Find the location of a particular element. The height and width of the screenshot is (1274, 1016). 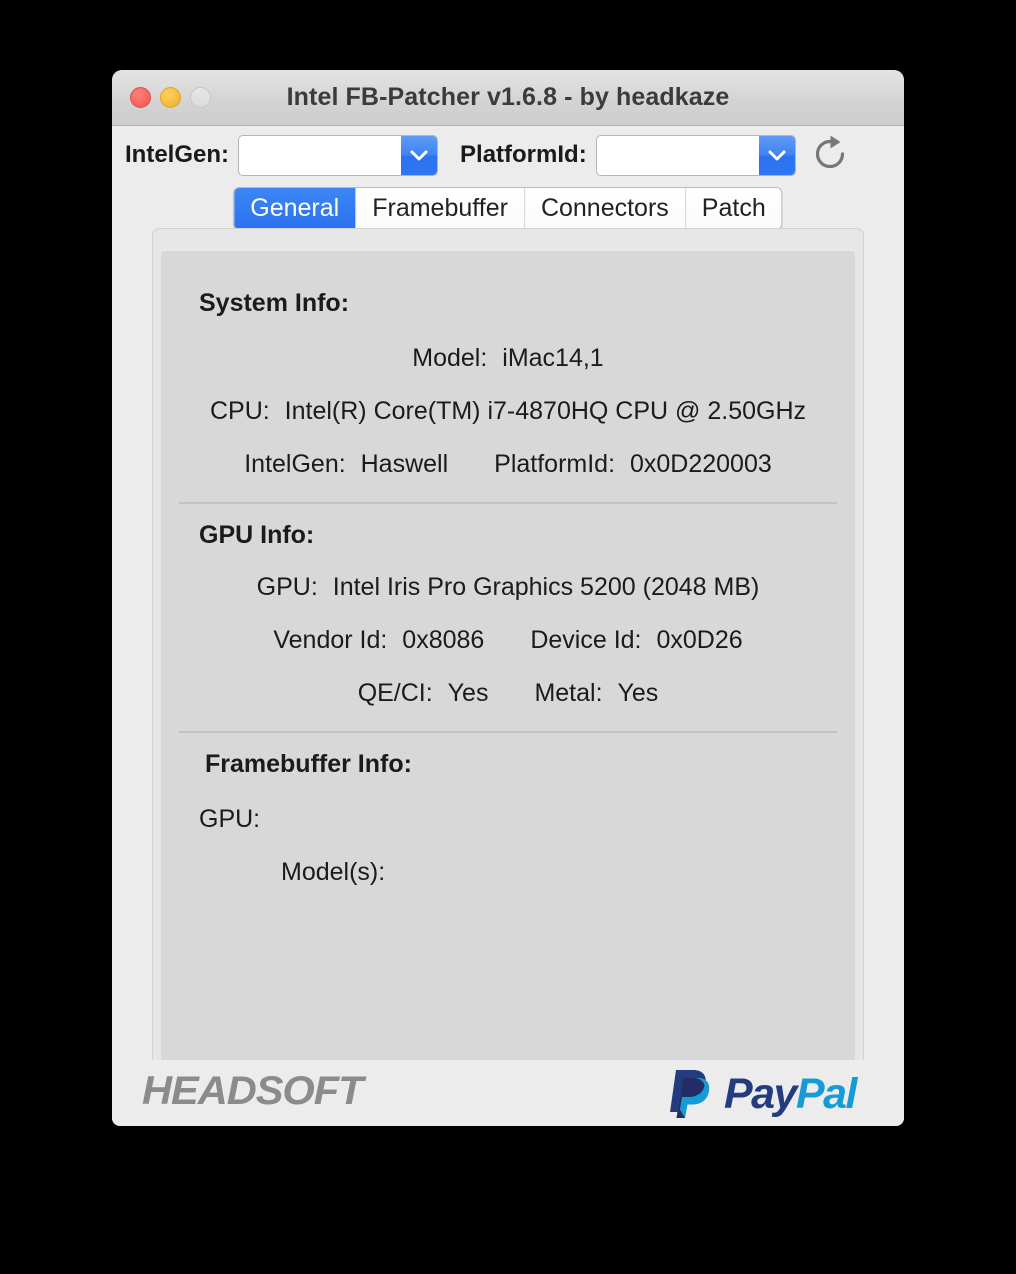

platformid-info-value: 0x0D220003 is located at coordinates (700, 464).